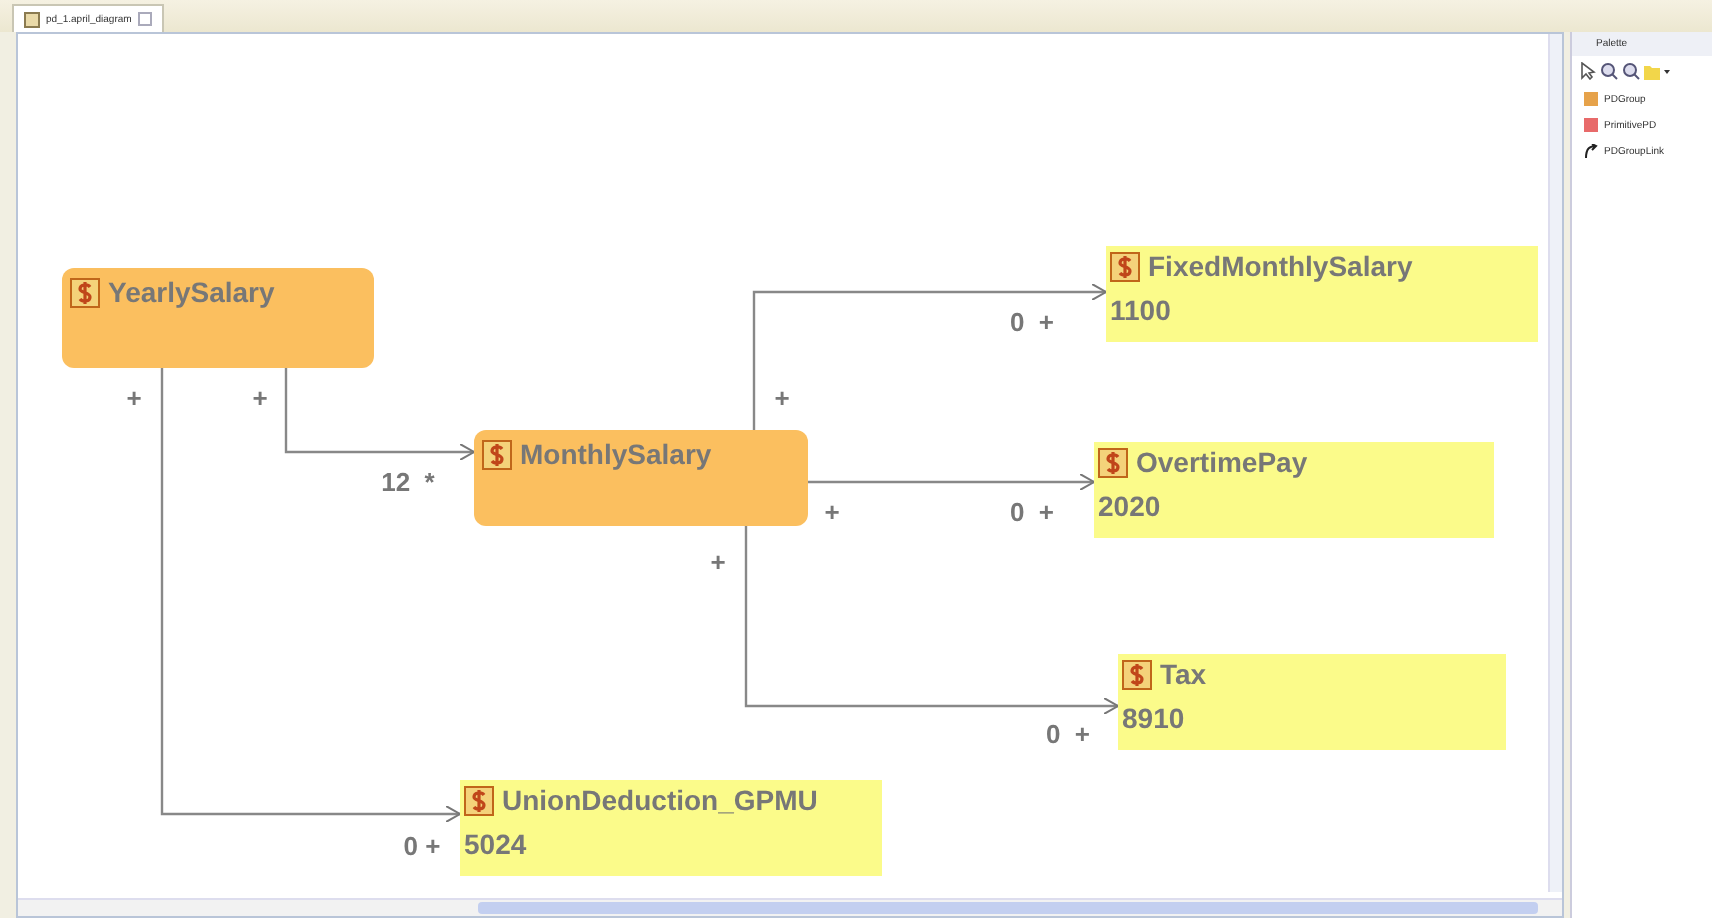 This screenshot has width=1712, height=918. Describe the element at coordinates (495, 844) in the screenshot. I see `node-value: 5024` at that location.